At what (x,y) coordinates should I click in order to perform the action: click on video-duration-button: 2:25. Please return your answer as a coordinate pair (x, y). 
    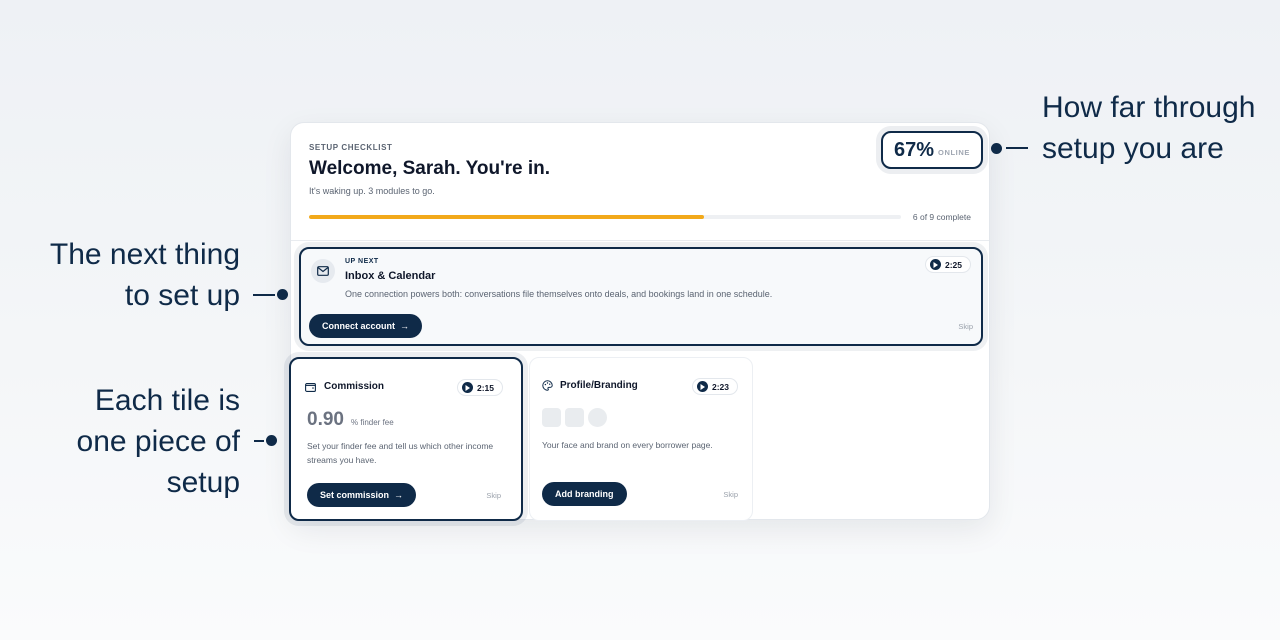
    Looking at the image, I should click on (947, 264).